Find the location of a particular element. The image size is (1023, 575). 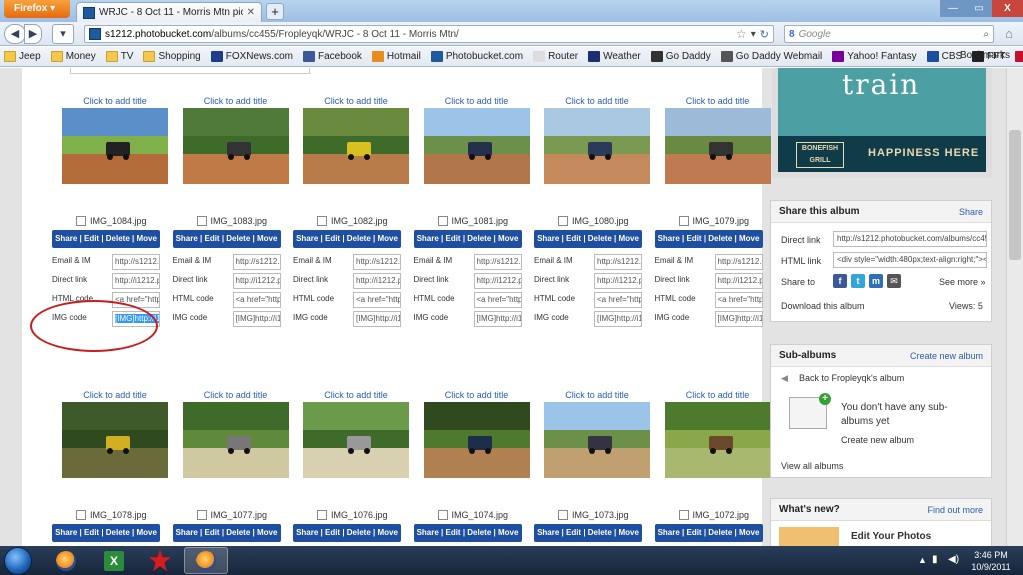

reload-icon: ↻ is located at coordinates (764, 34).